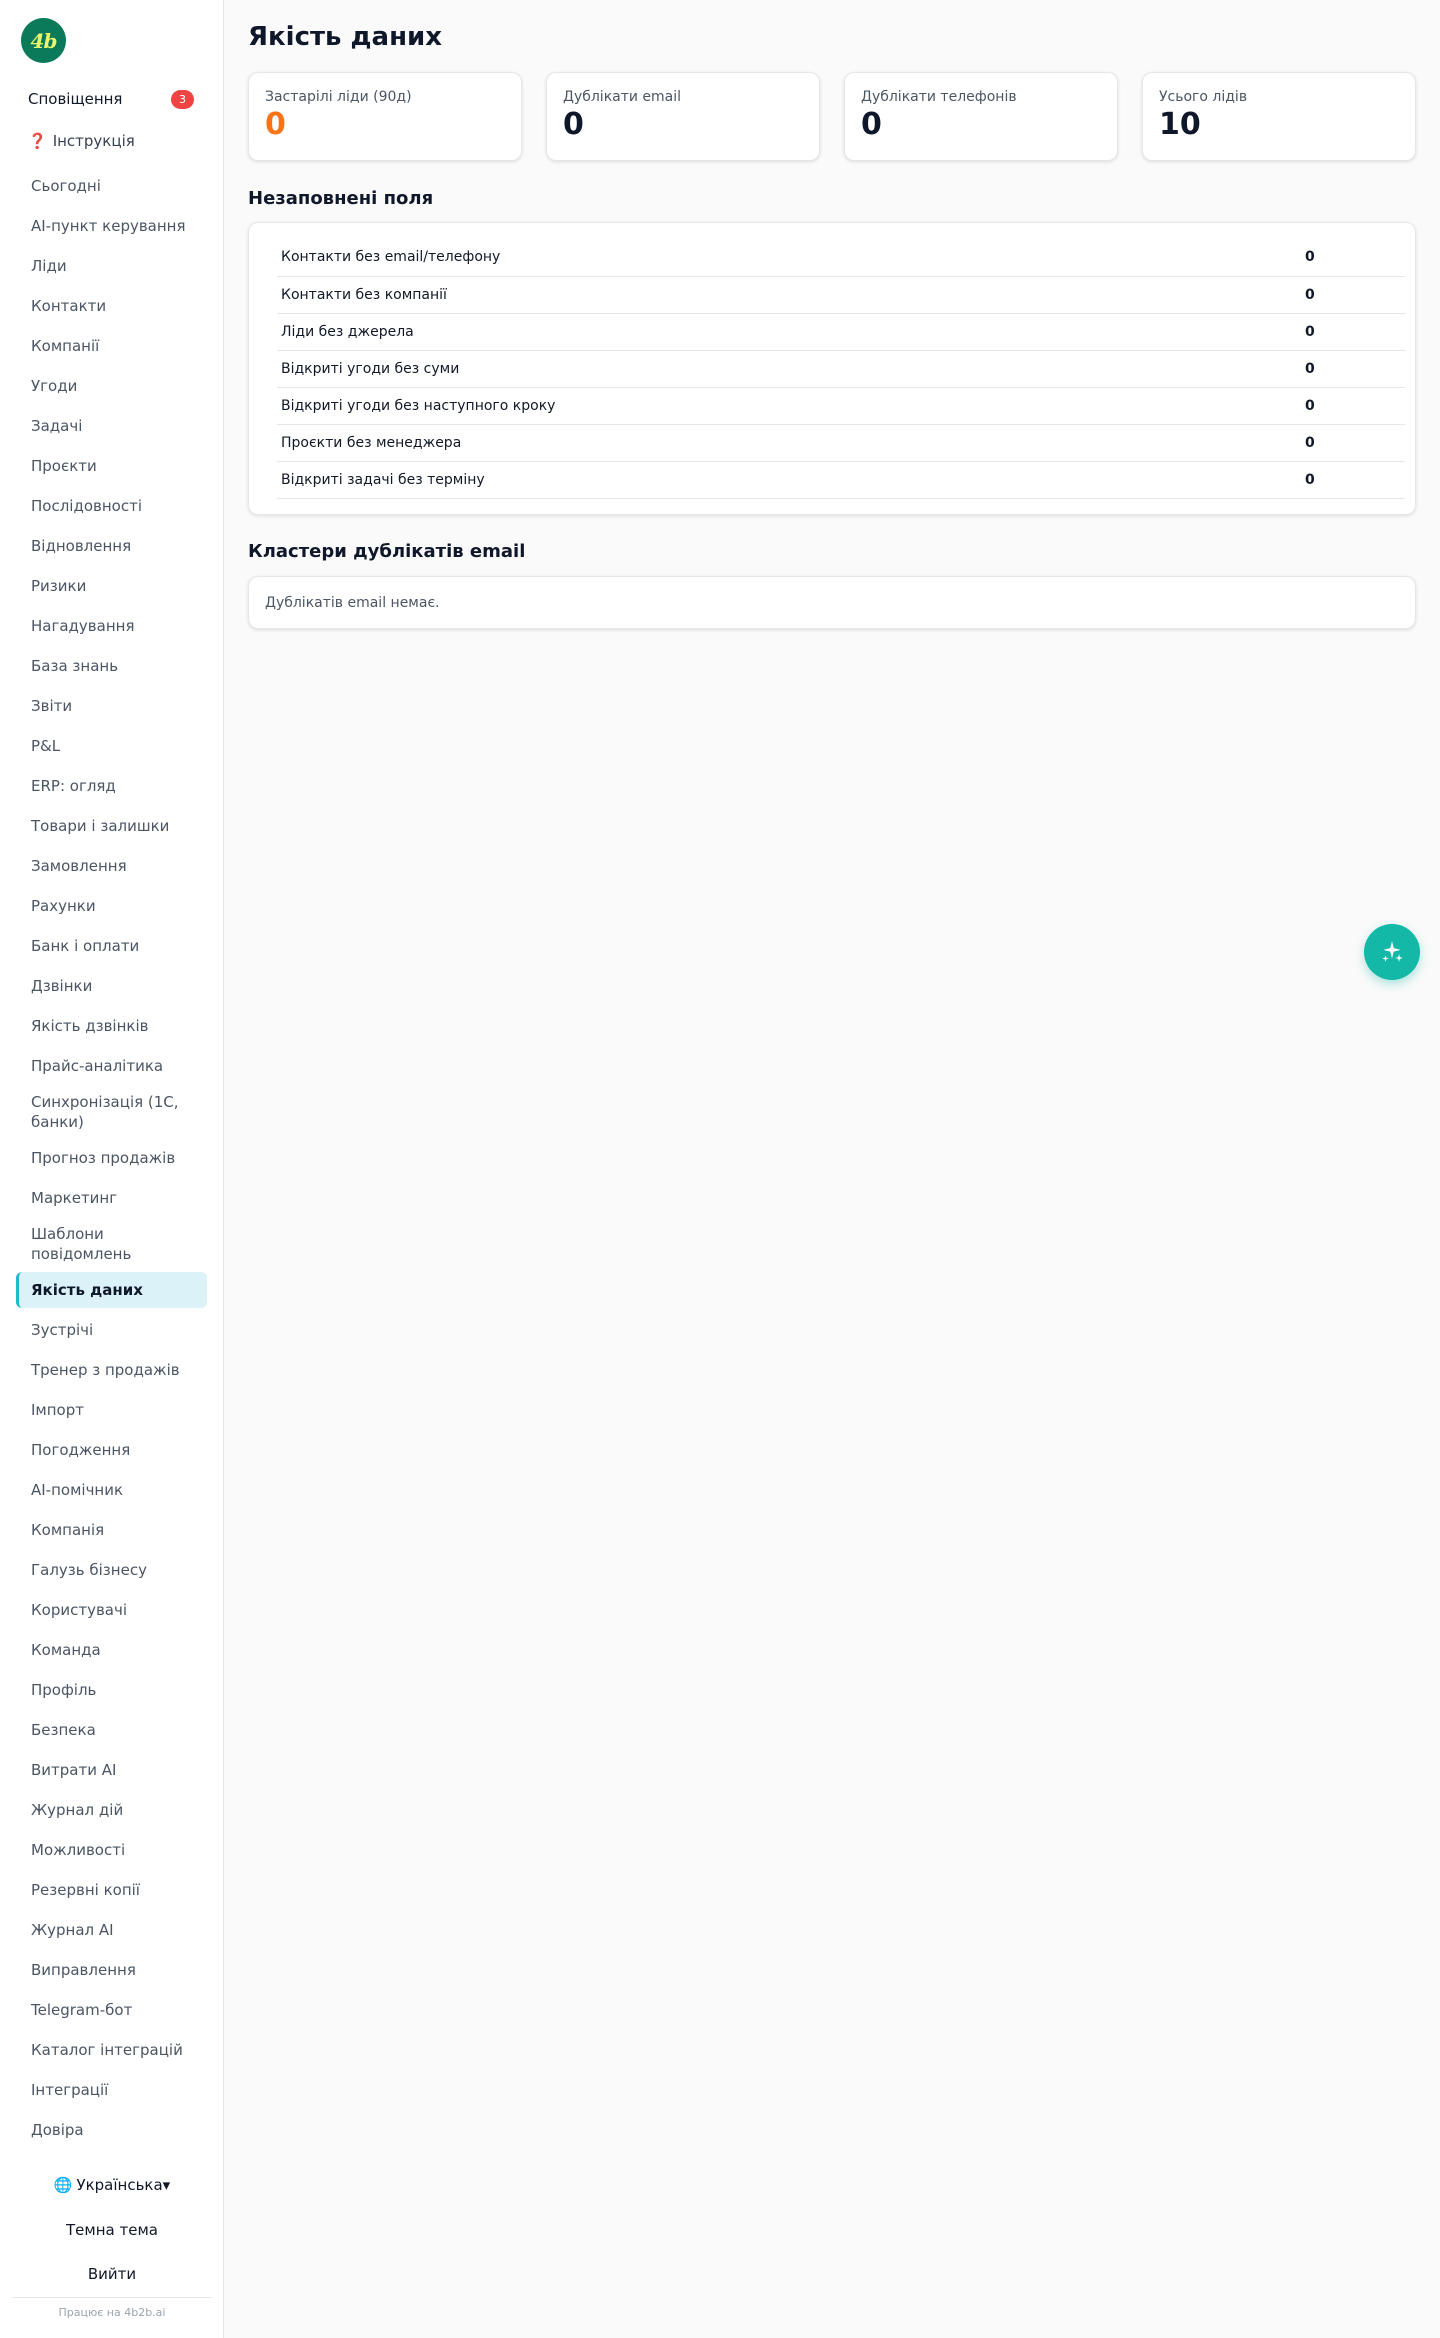  What do you see at coordinates (111, 186) in the screenshot?
I see `sidebar-item: Сьогодні` at bounding box center [111, 186].